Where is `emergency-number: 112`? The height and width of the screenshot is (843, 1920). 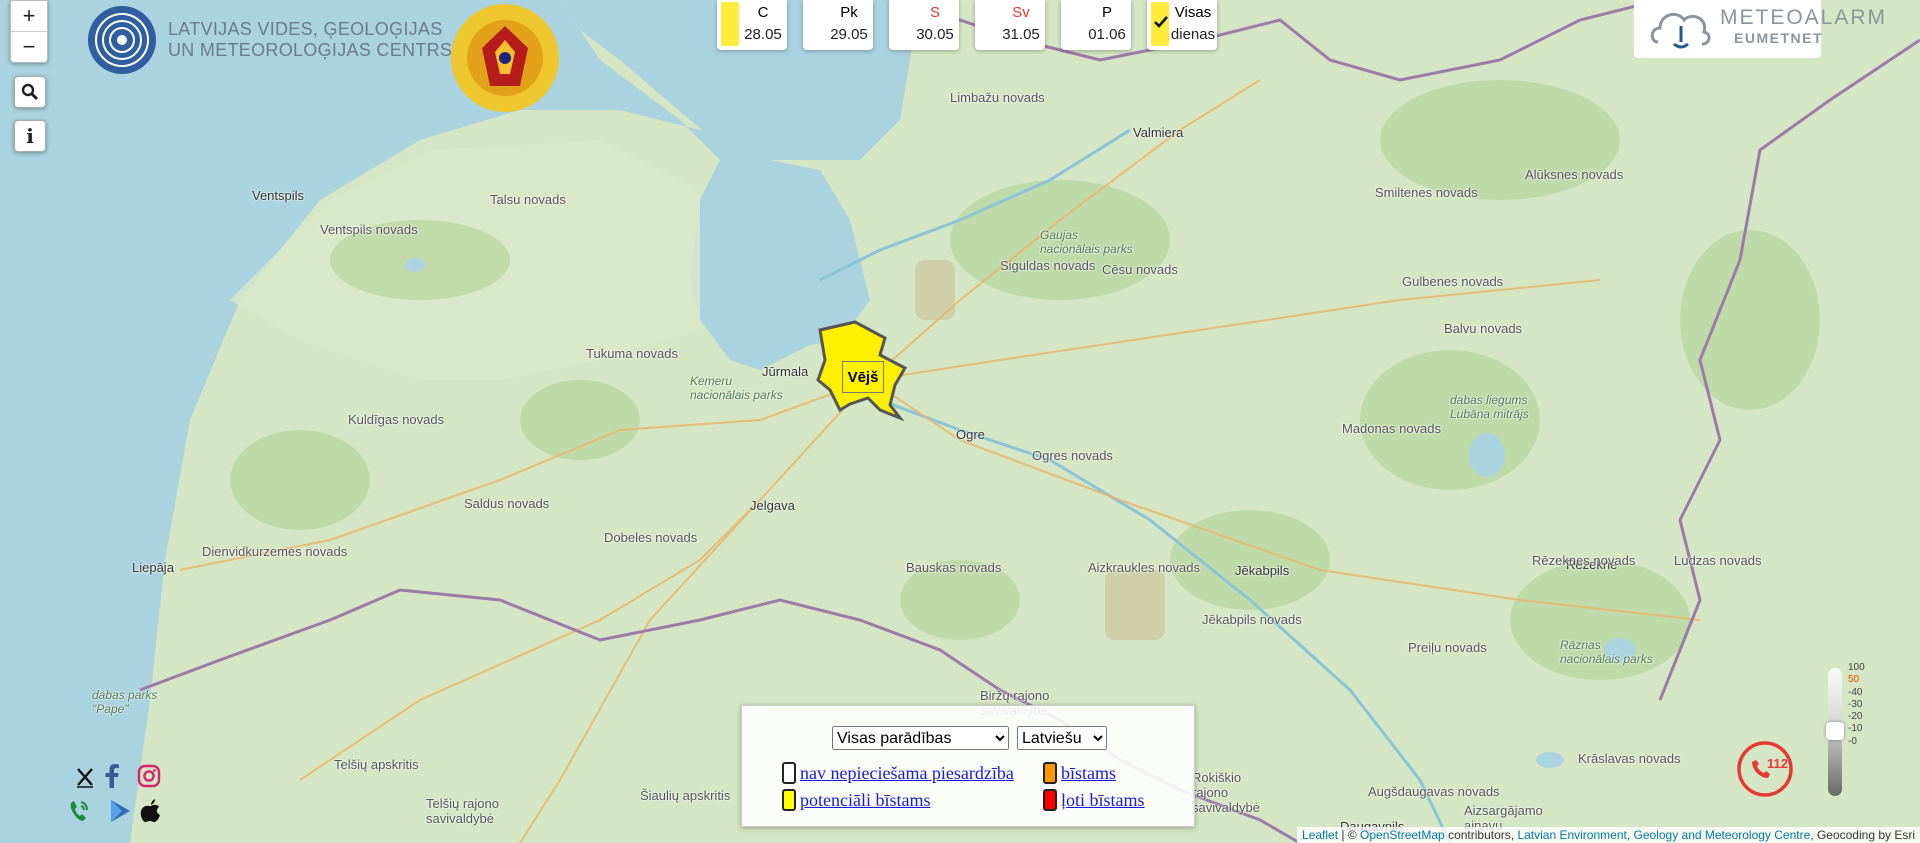 emergency-number: 112 is located at coordinates (1777, 763).